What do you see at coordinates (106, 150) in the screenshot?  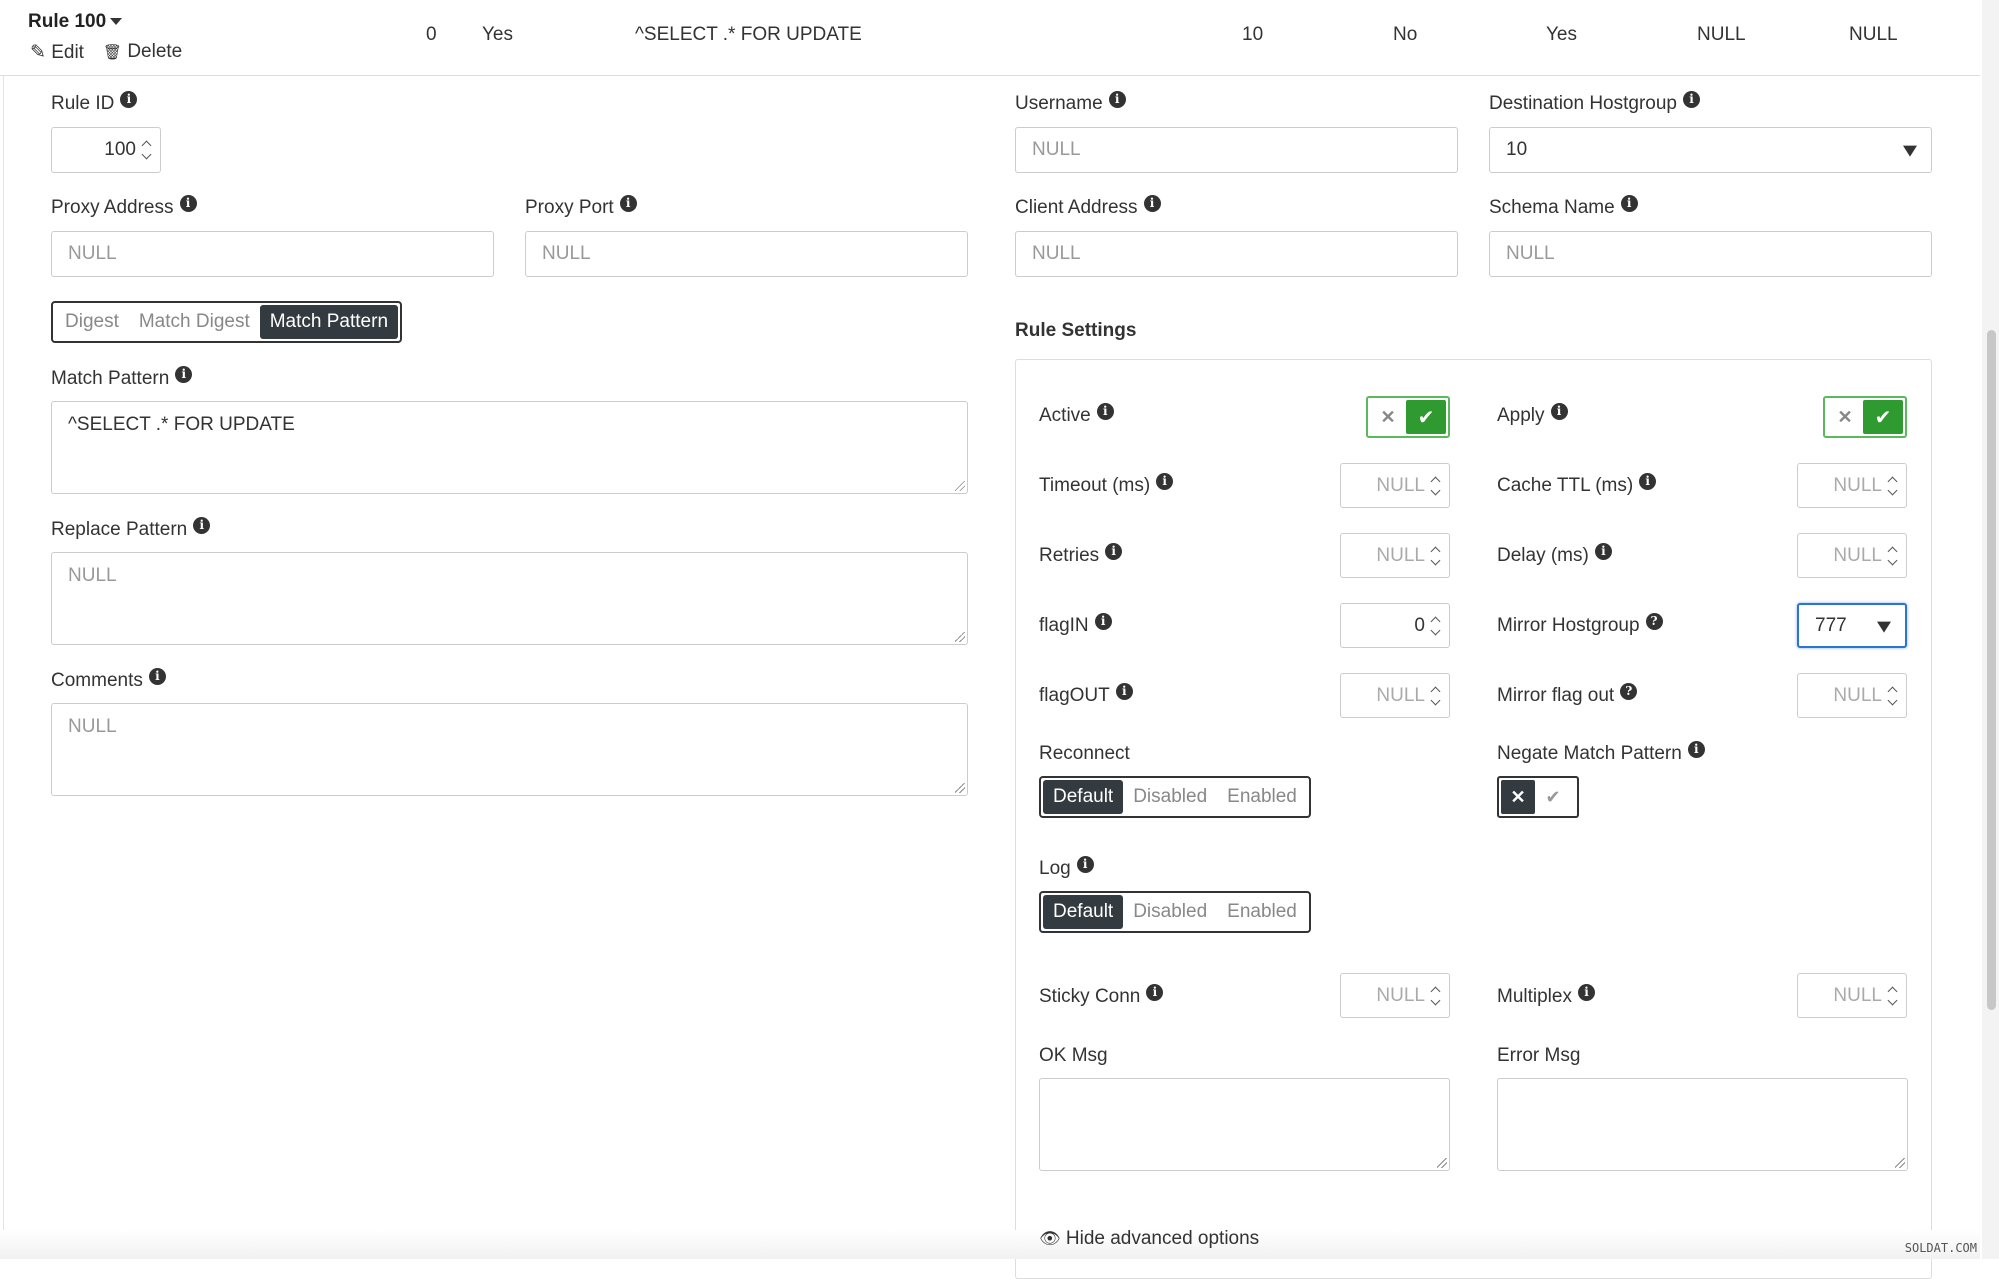 I see `rule-id-input: 100` at bounding box center [106, 150].